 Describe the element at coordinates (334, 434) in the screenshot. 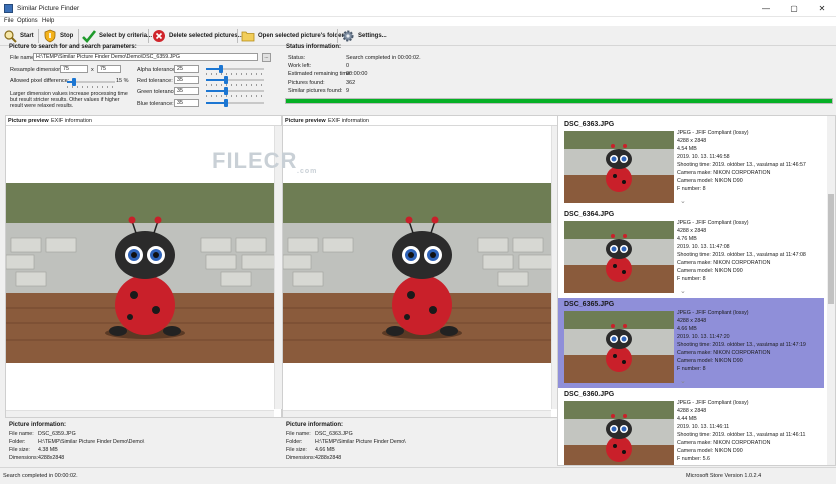

I see `right-info-filename-value: DSC_6363.JPG` at that location.